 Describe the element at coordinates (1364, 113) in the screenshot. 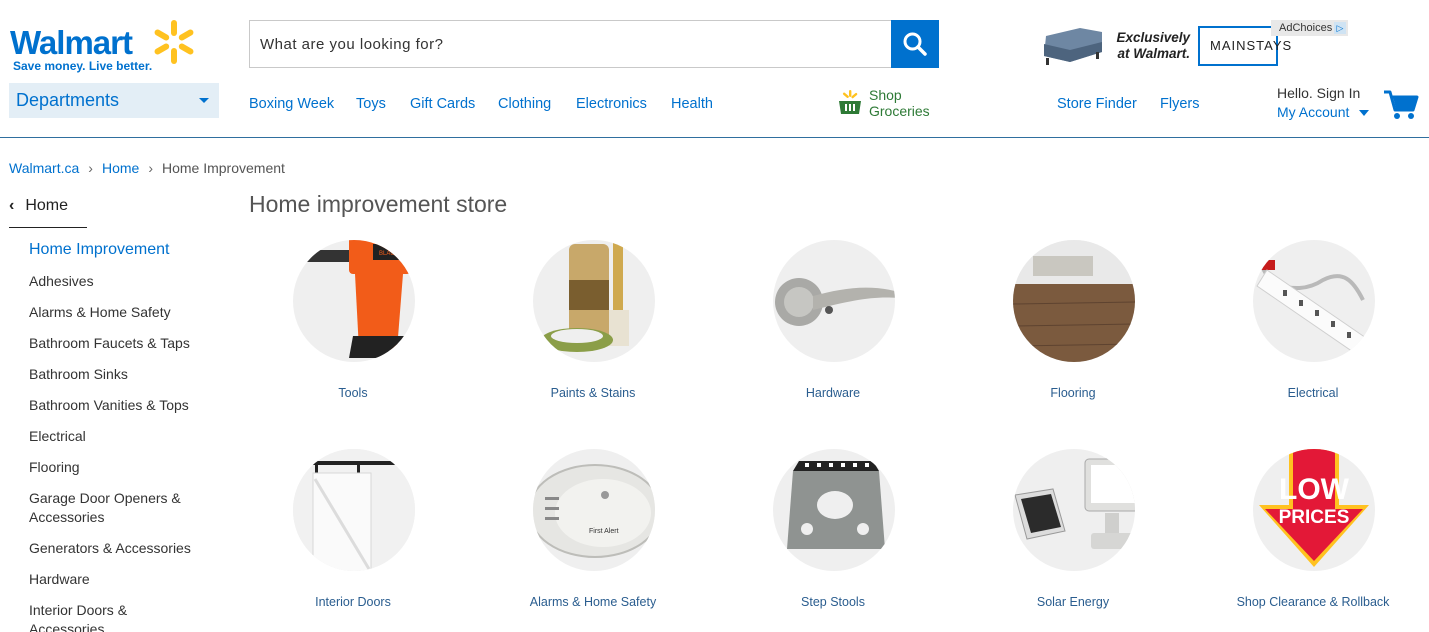

I see `chevron-down-icon` at that location.